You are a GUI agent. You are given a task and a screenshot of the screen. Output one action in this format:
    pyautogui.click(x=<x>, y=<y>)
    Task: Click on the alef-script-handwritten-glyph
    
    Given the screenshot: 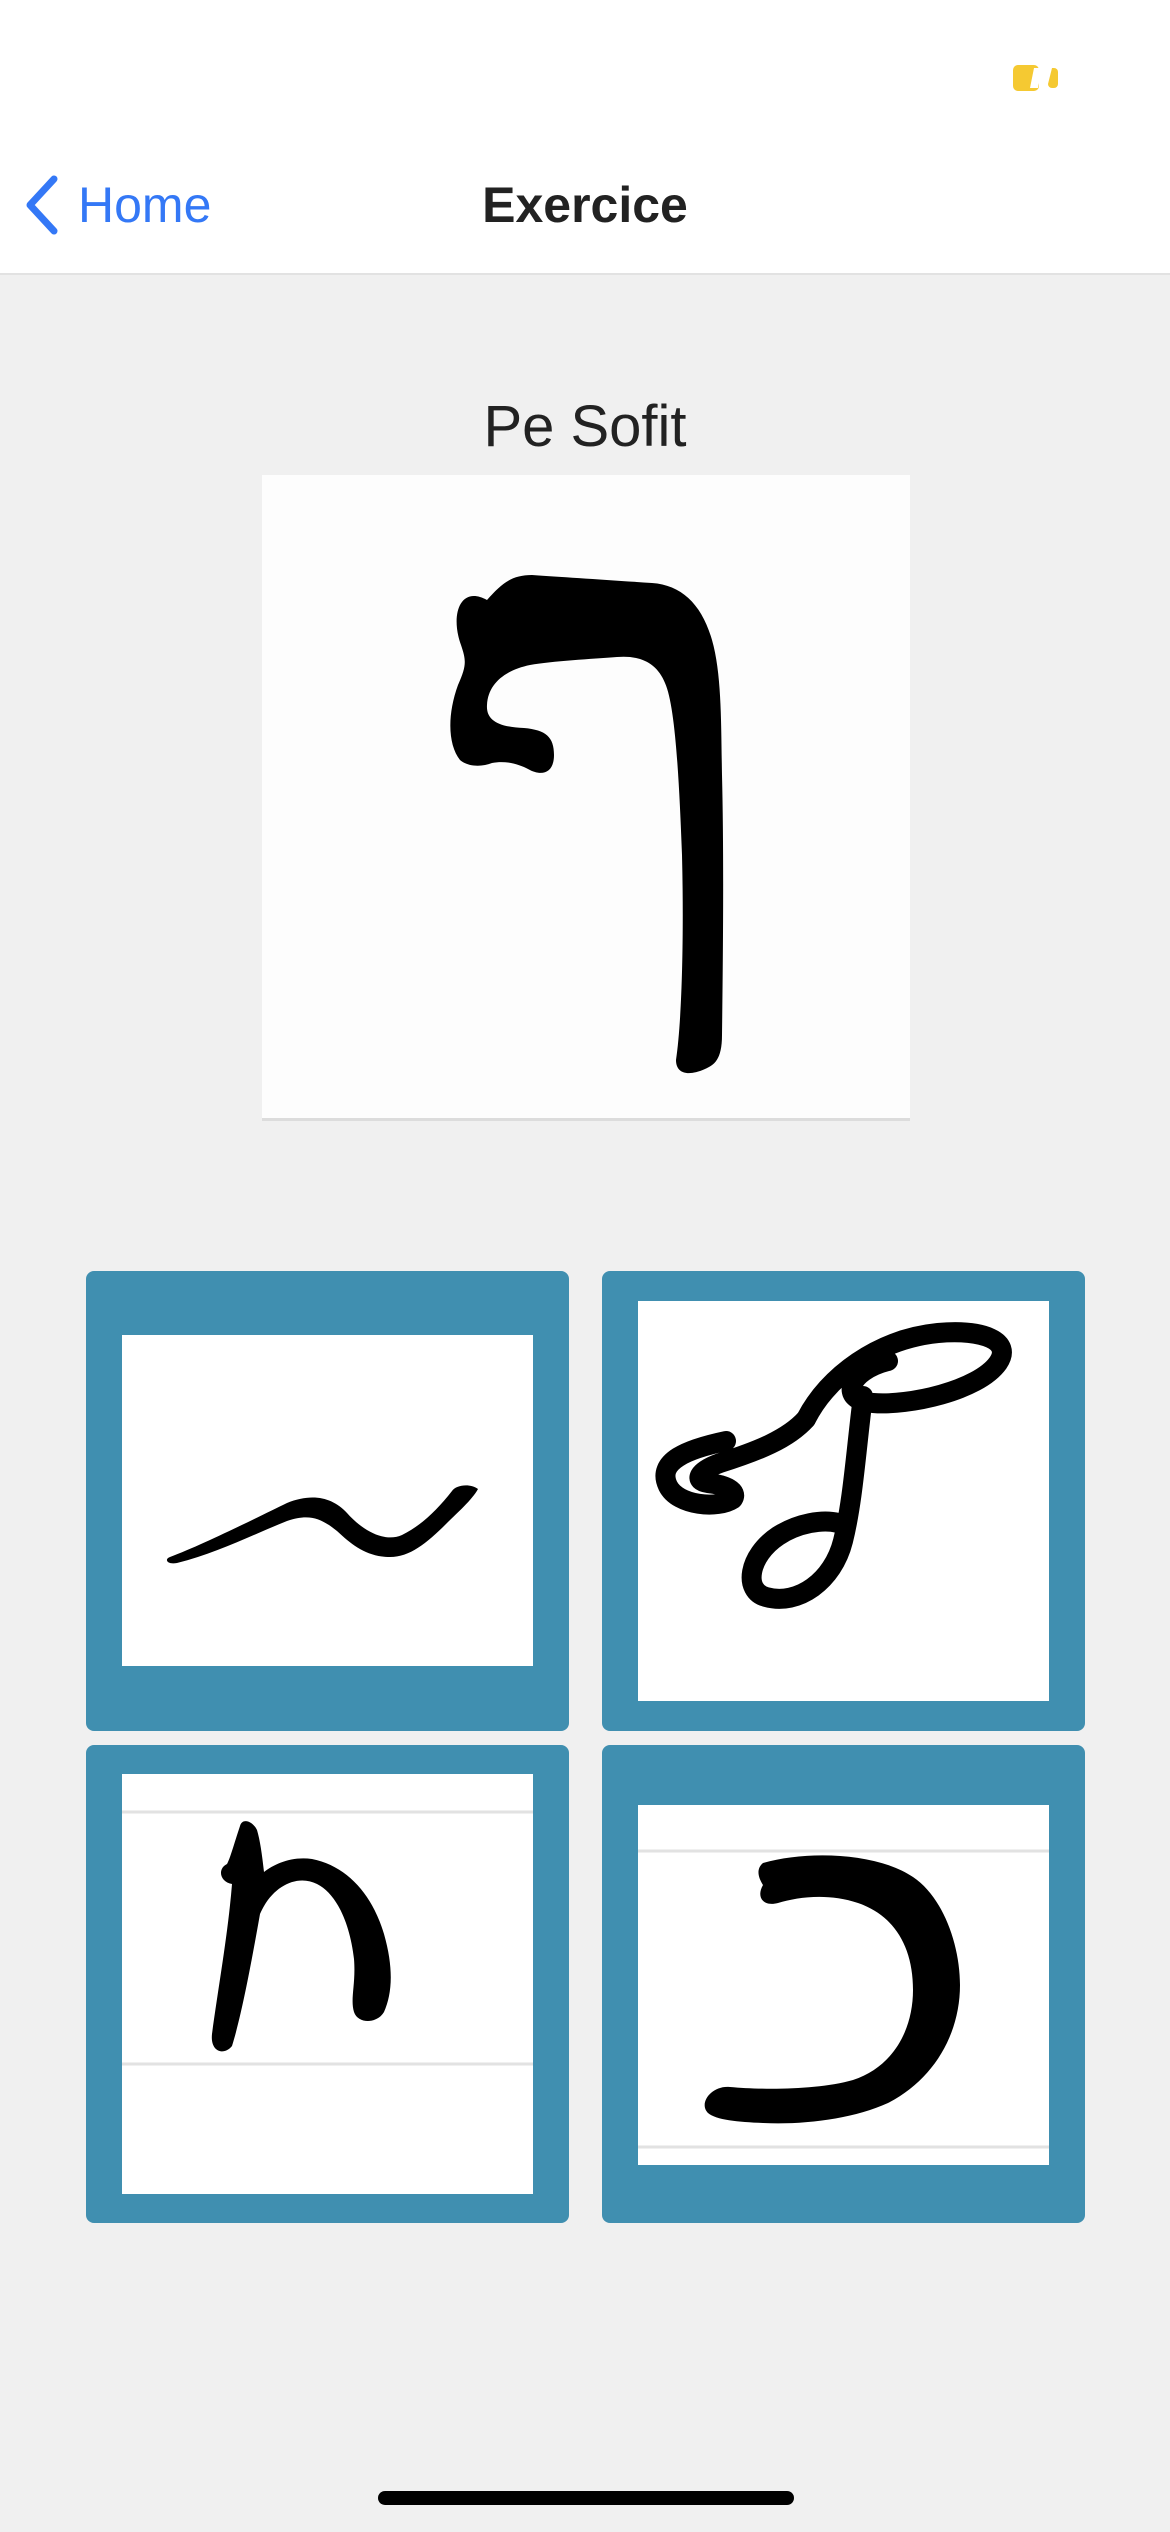 What is the action you would take?
    pyautogui.click(x=327, y=1938)
    